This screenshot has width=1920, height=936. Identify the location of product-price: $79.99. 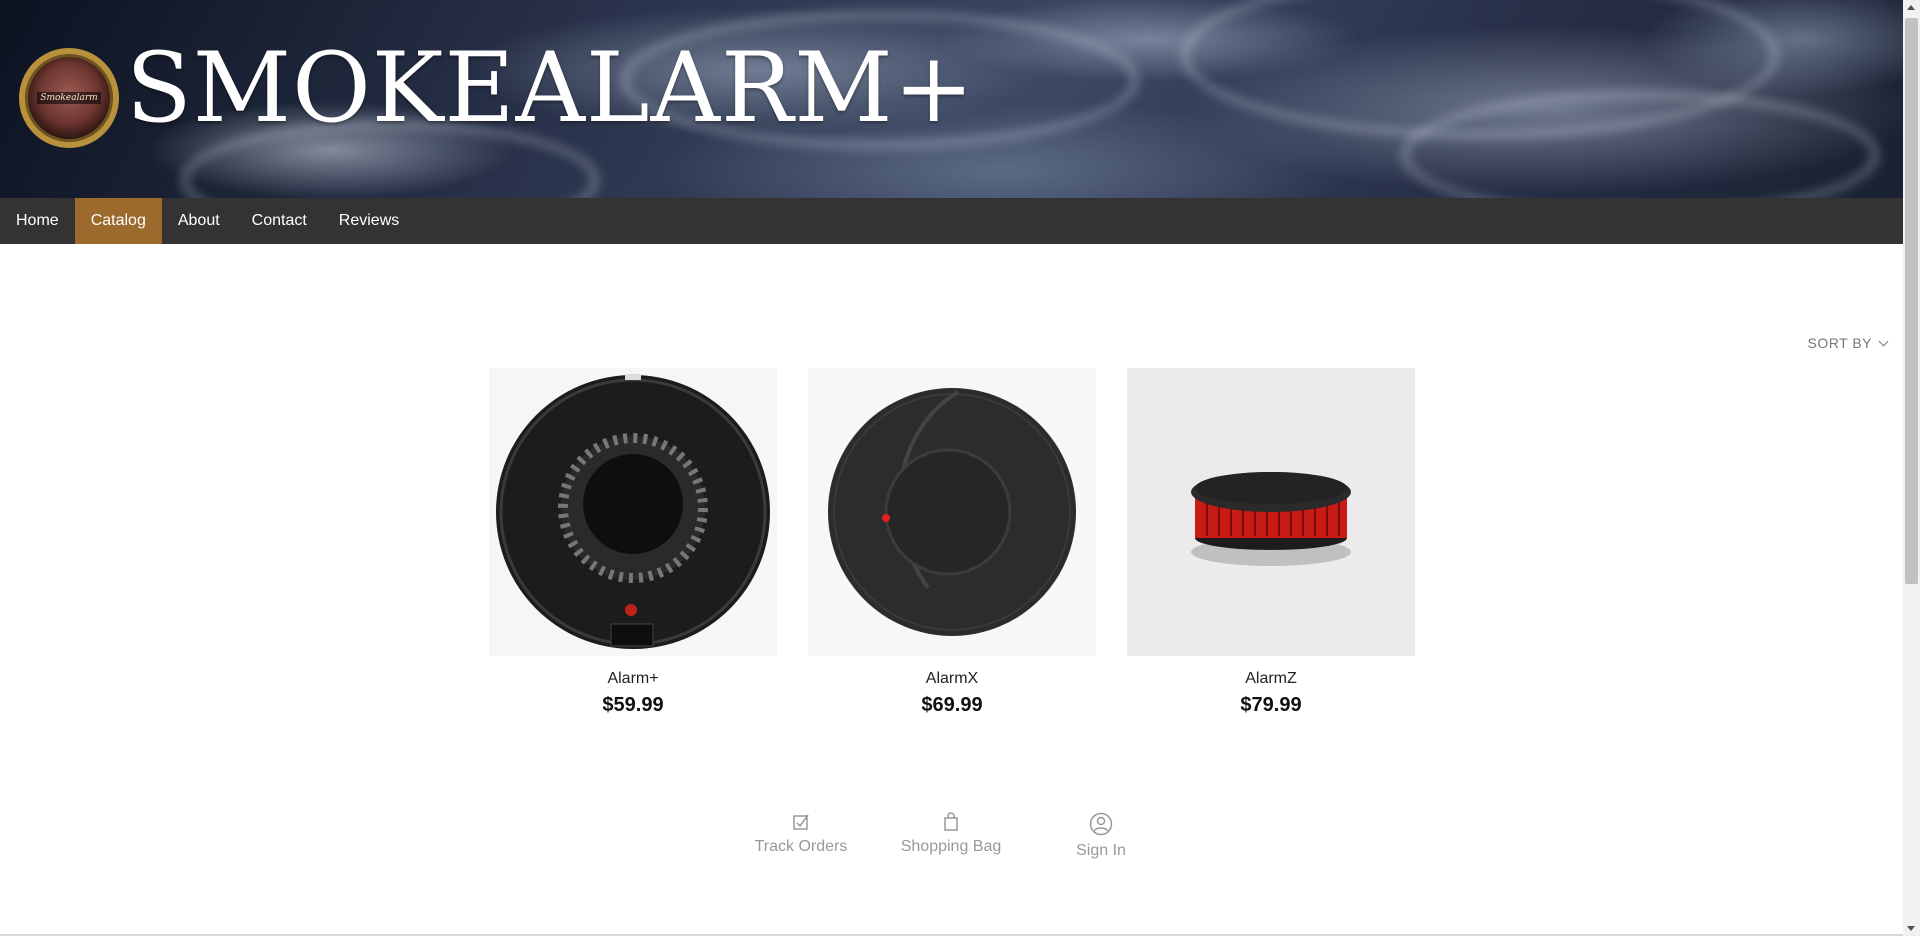
(1271, 705).